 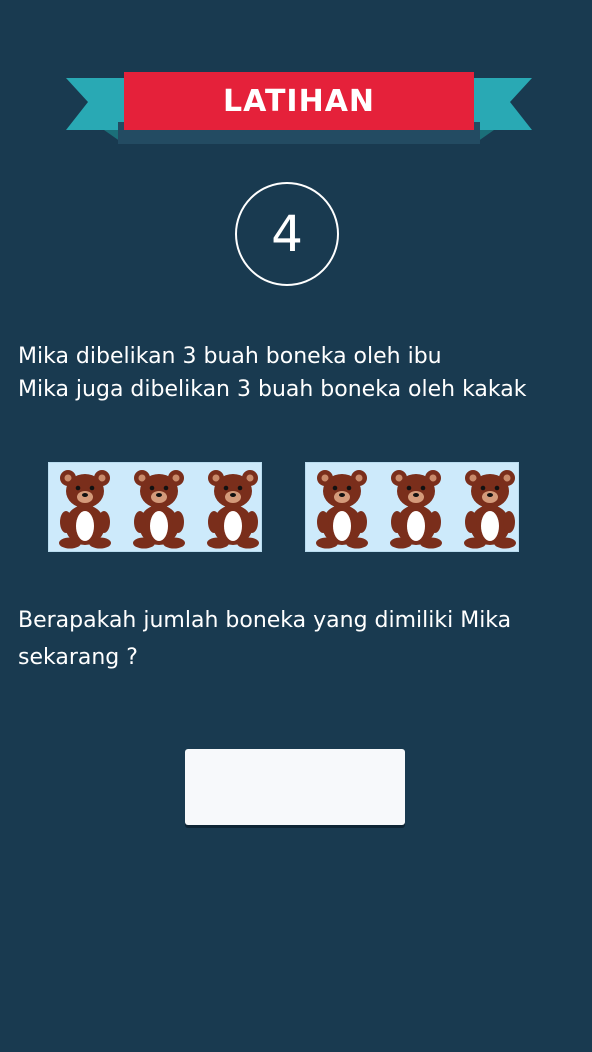 I want to click on story-line-1: Mika dibelikan 3 buah boneka oleh ibu, so click(x=230, y=356).